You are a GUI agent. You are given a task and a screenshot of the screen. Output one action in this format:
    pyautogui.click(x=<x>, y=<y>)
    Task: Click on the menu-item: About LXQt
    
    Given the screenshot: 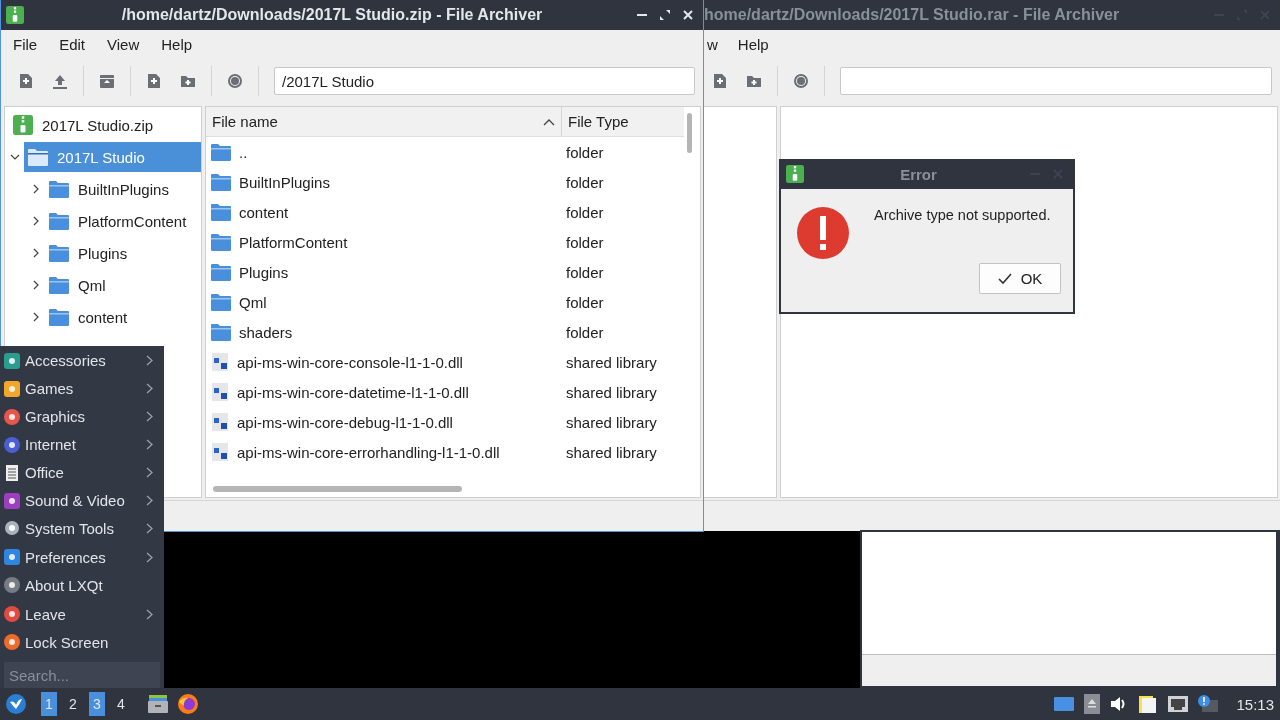 What is the action you would take?
    pyautogui.click(x=82, y=585)
    